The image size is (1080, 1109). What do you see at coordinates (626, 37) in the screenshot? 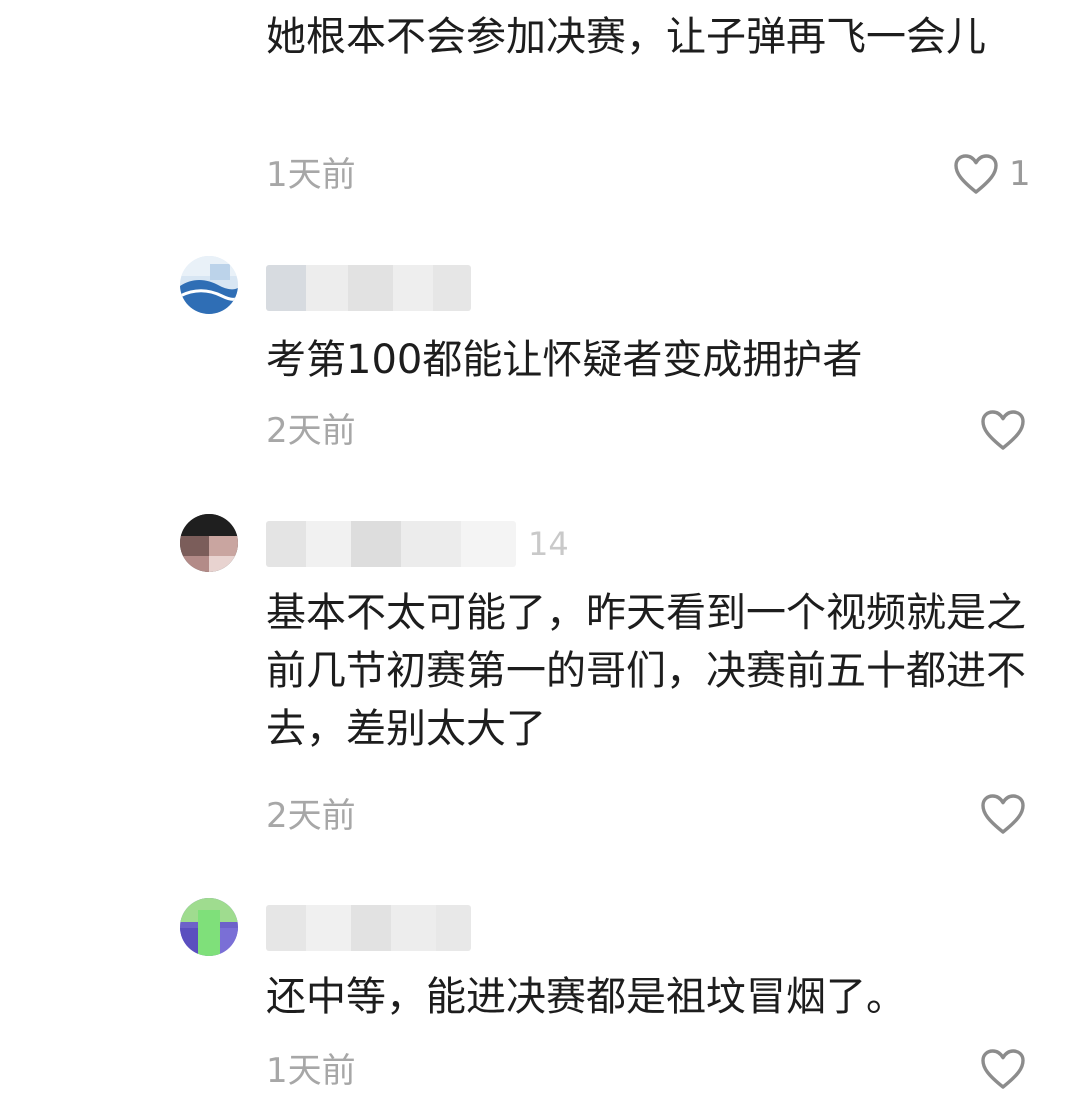
I see `comment-text: 她根本不会参加决赛，让子弹再飞一会儿` at bounding box center [626, 37].